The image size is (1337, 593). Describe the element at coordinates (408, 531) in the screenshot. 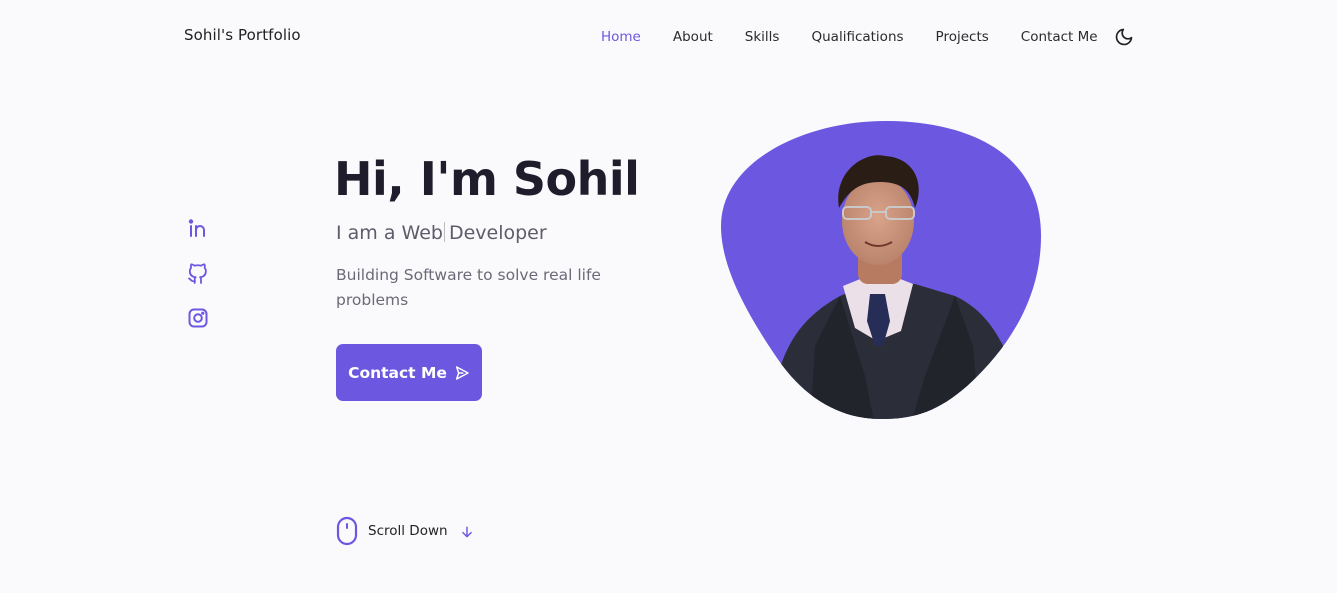

I see `scroll-down-label: Scroll Down` at that location.